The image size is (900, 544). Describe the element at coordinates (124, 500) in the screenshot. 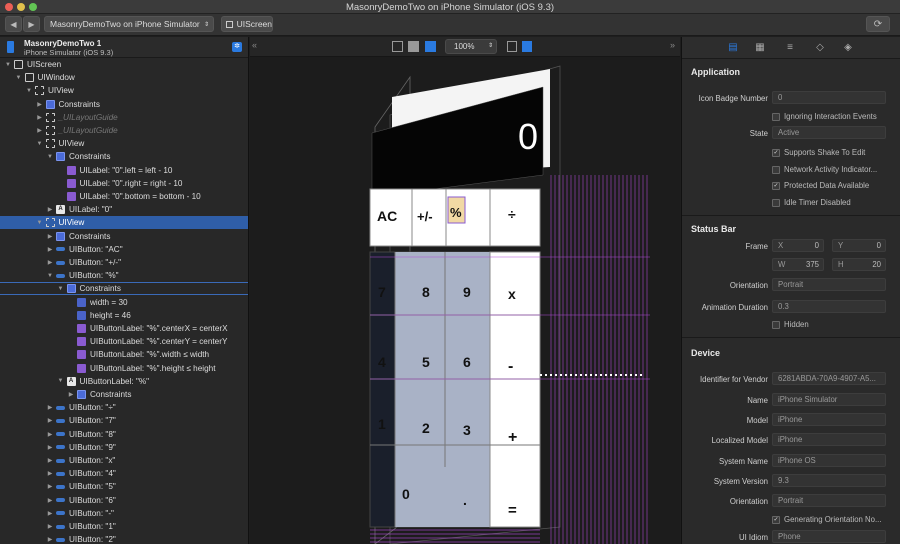

I see `tree-row: ▶ UIButton: "6"` at that location.